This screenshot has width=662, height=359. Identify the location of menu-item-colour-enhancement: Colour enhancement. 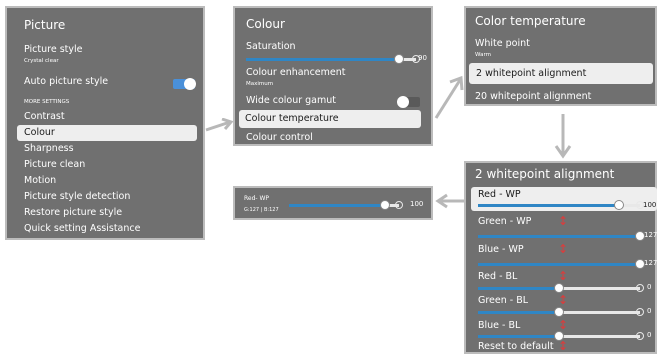
(296, 72).